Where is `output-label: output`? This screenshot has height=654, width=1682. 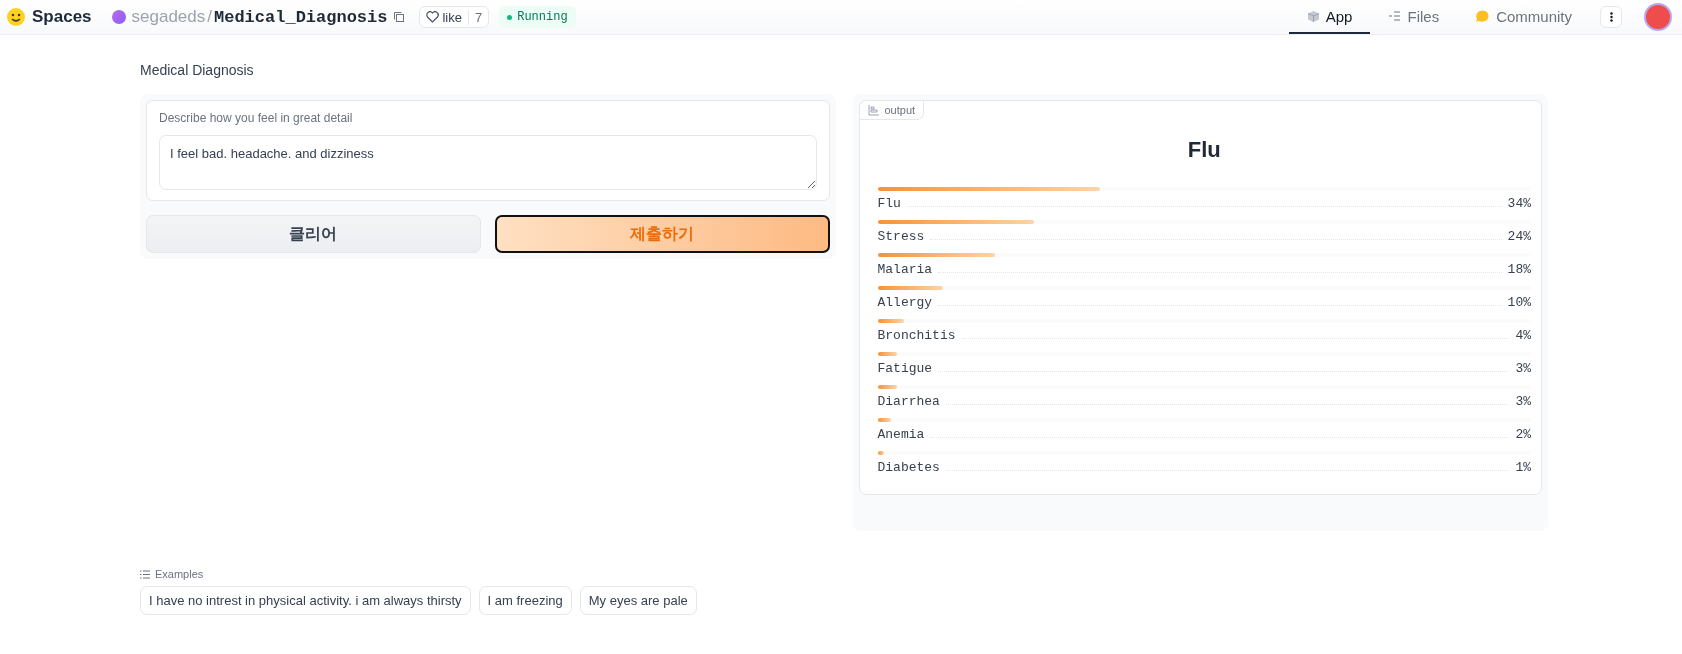
output-label: output is located at coordinates (891, 110).